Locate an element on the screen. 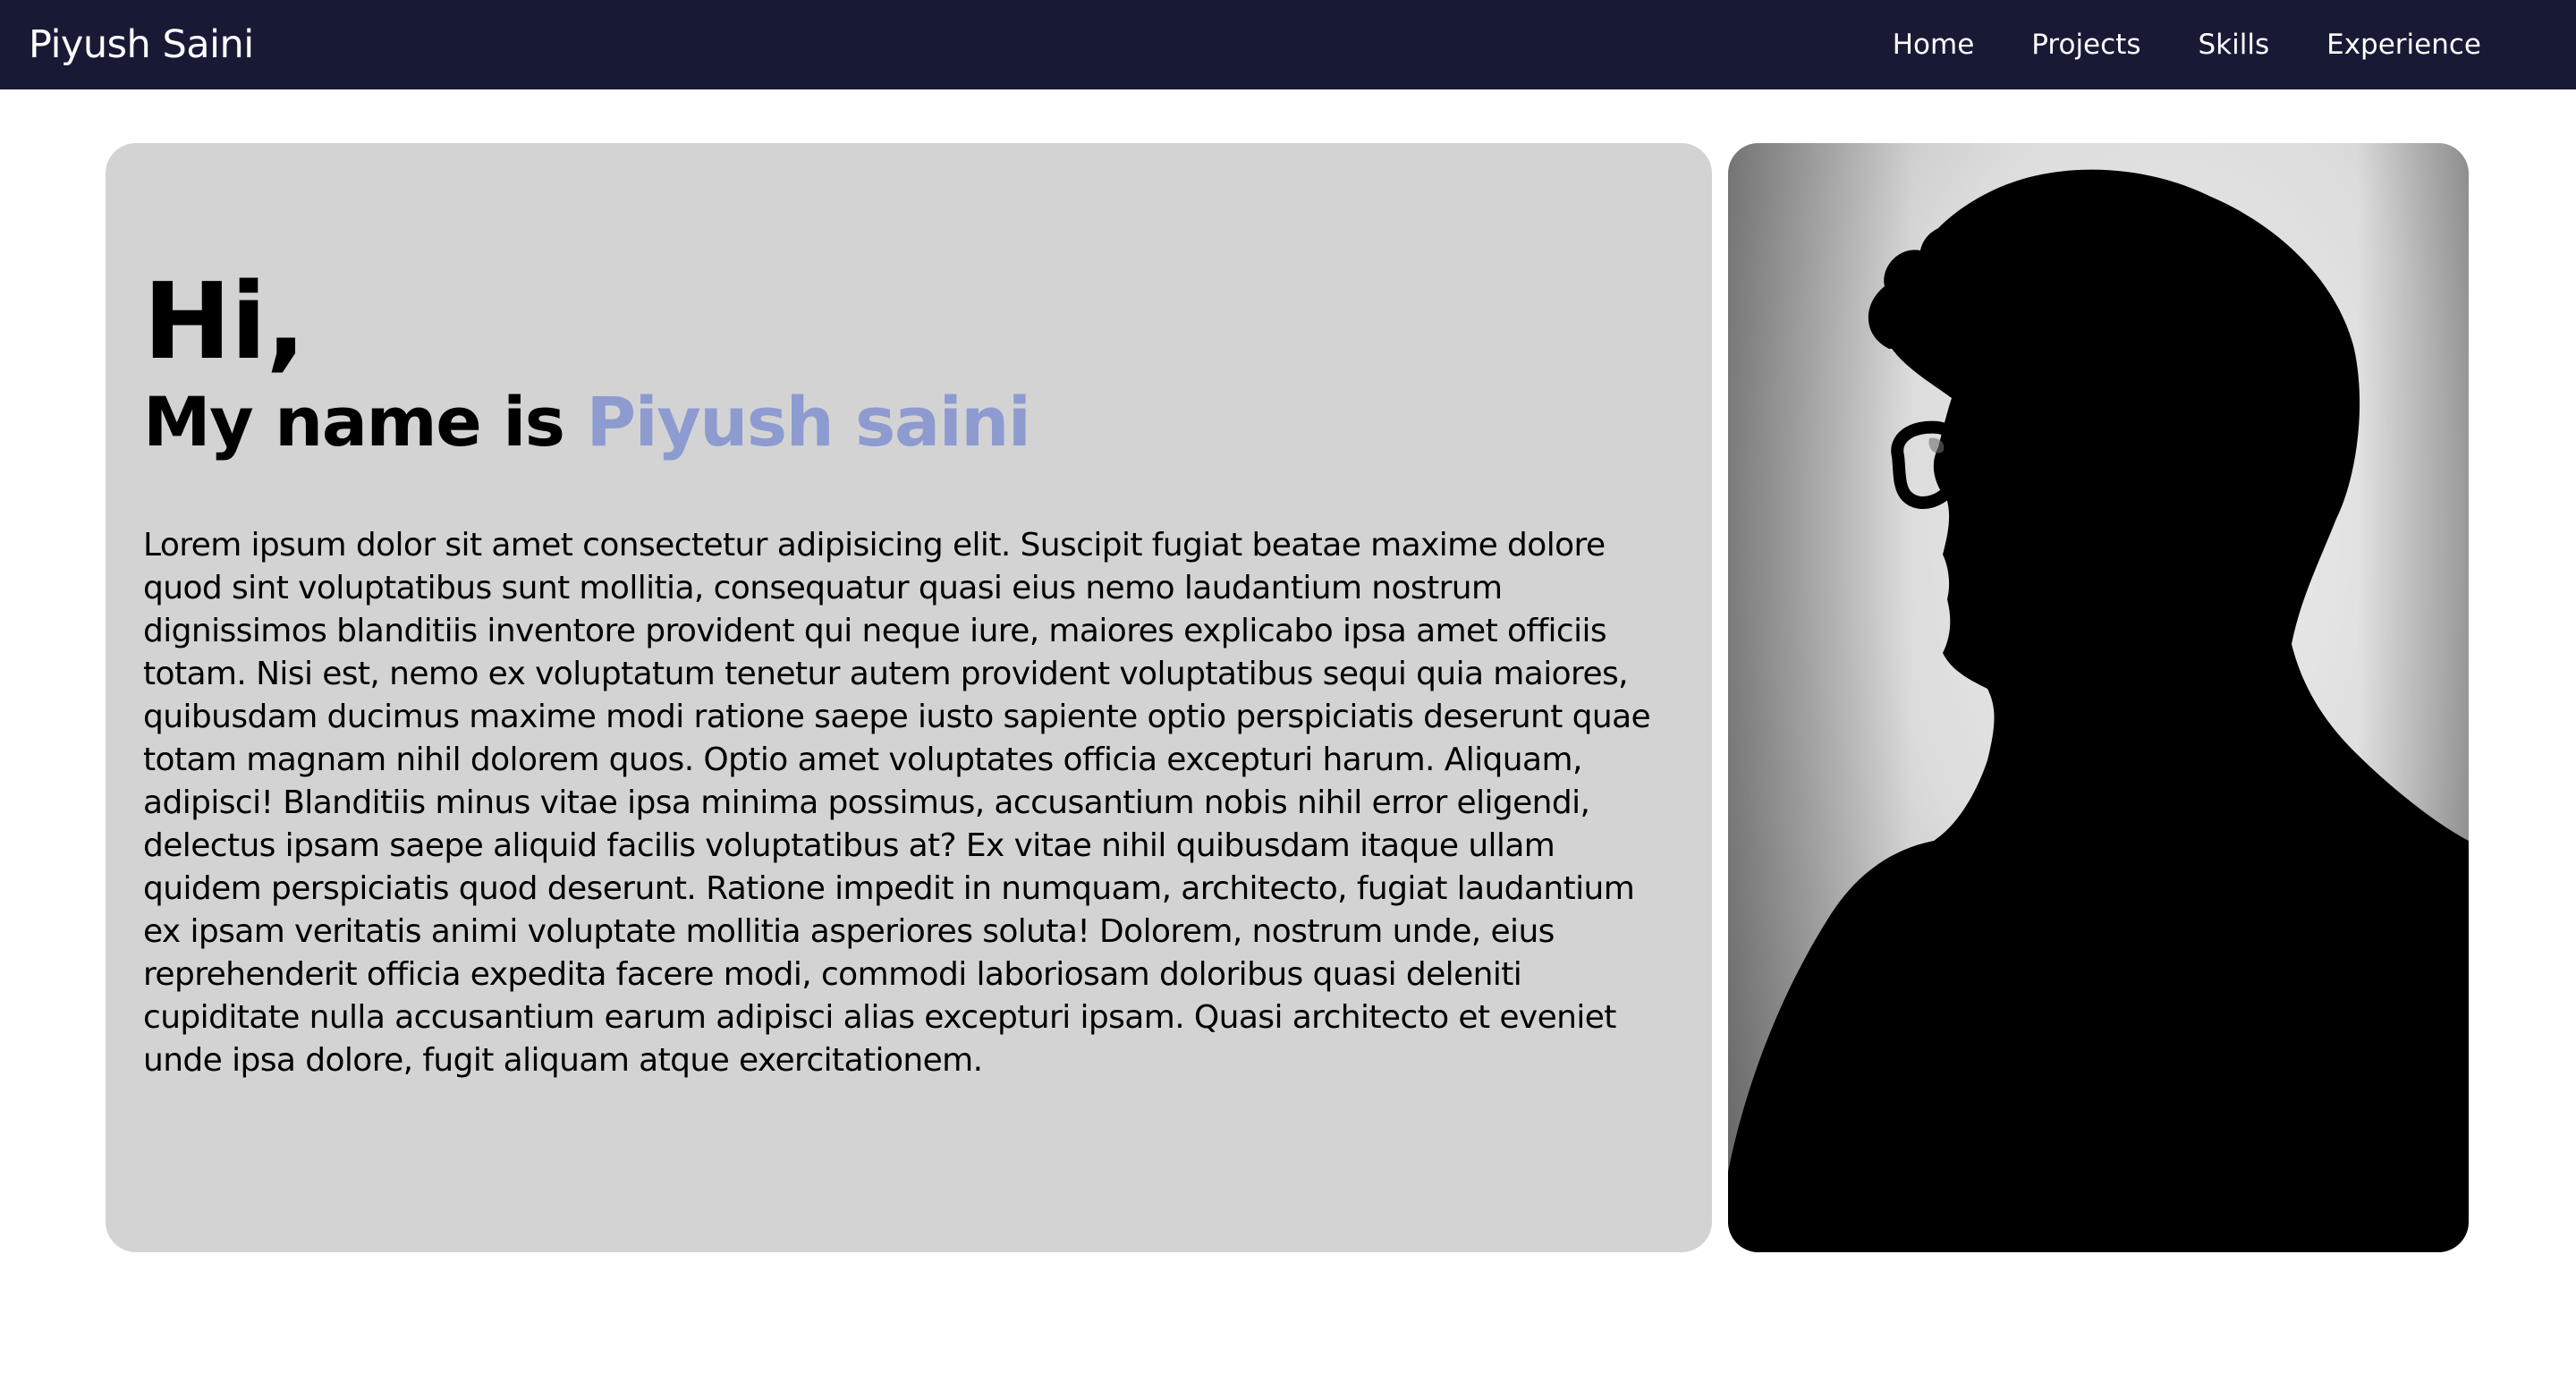 The width and height of the screenshot is (2576, 1390). nav-links: Home Projects Skills Experience is located at coordinates (2187, 45).